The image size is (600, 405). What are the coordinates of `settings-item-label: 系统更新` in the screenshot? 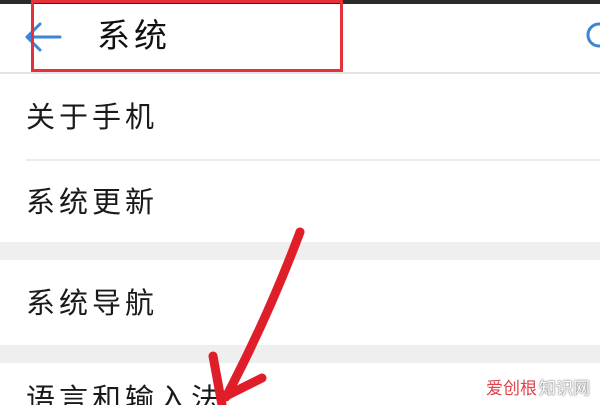 It's located at (92, 202).